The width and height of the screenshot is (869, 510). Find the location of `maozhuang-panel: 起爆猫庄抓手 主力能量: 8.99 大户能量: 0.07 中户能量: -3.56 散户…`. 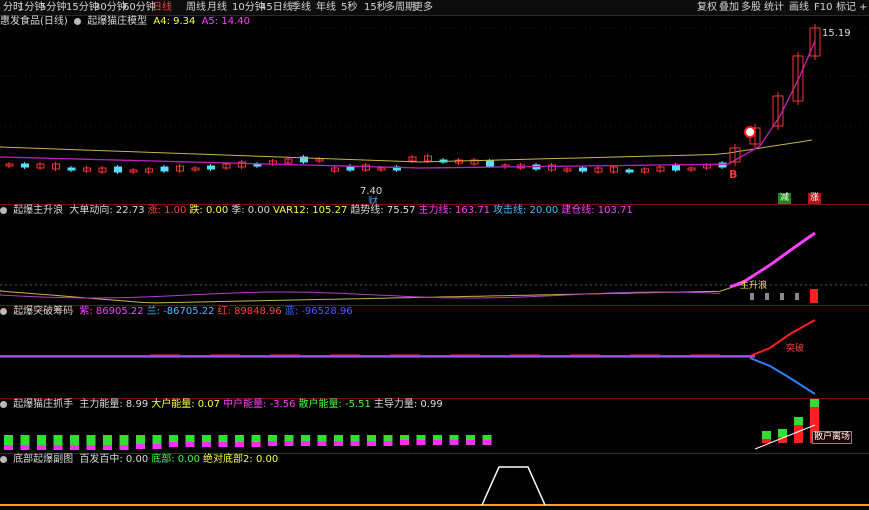

maozhuang-panel: 起爆猫庄抓手 主力能量: 8.99 大户能量: 0.07 中户能量: -3.56 散户… is located at coordinates (434, 426).